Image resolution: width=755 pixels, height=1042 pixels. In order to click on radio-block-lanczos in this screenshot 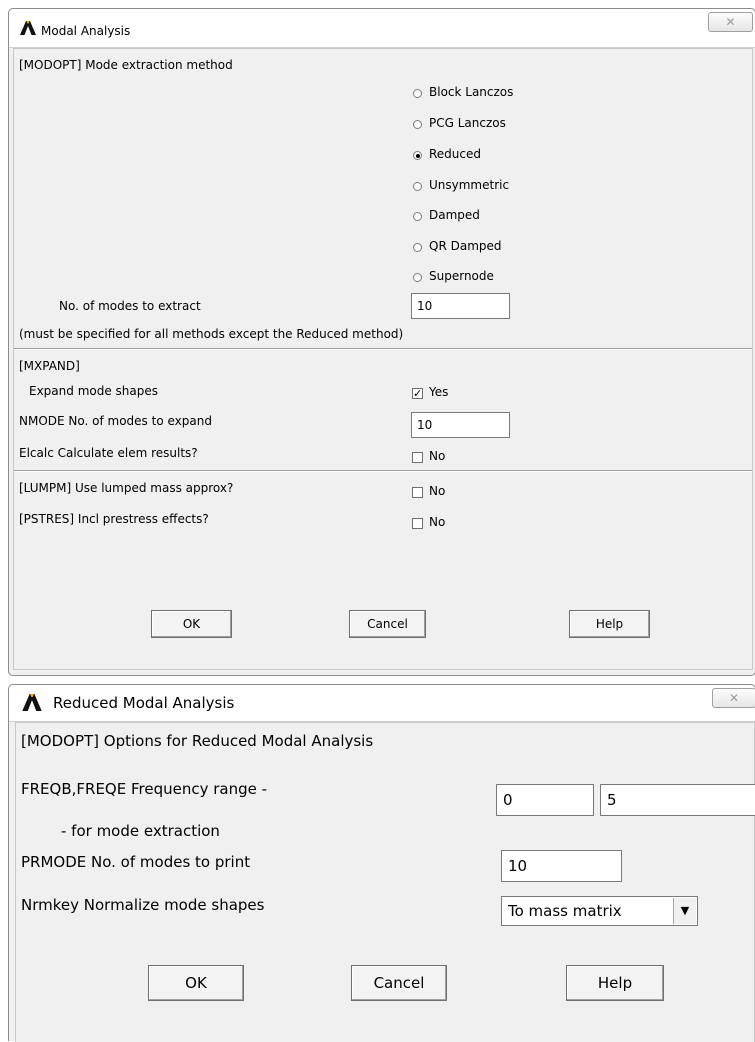, I will do `click(417, 93)`.